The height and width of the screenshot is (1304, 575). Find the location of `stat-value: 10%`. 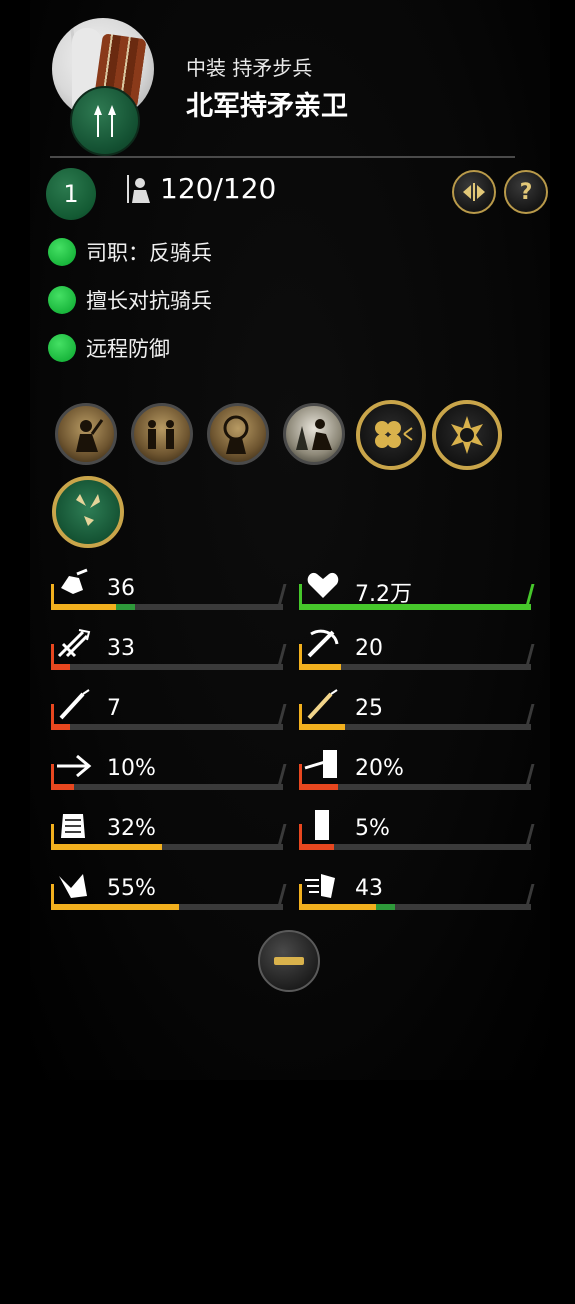

stat-value: 10% is located at coordinates (131, 768).